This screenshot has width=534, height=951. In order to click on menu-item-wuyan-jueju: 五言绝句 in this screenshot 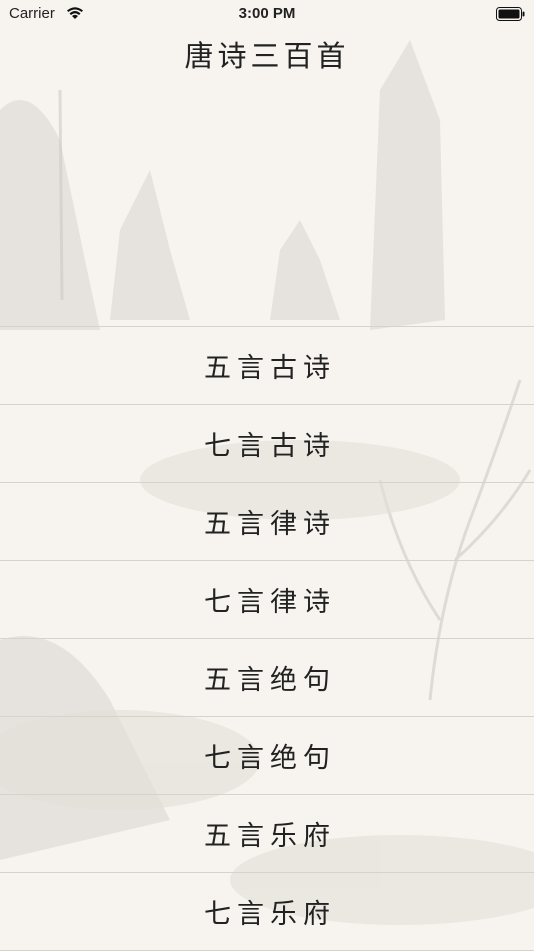, I will do `click(267, 677)`.